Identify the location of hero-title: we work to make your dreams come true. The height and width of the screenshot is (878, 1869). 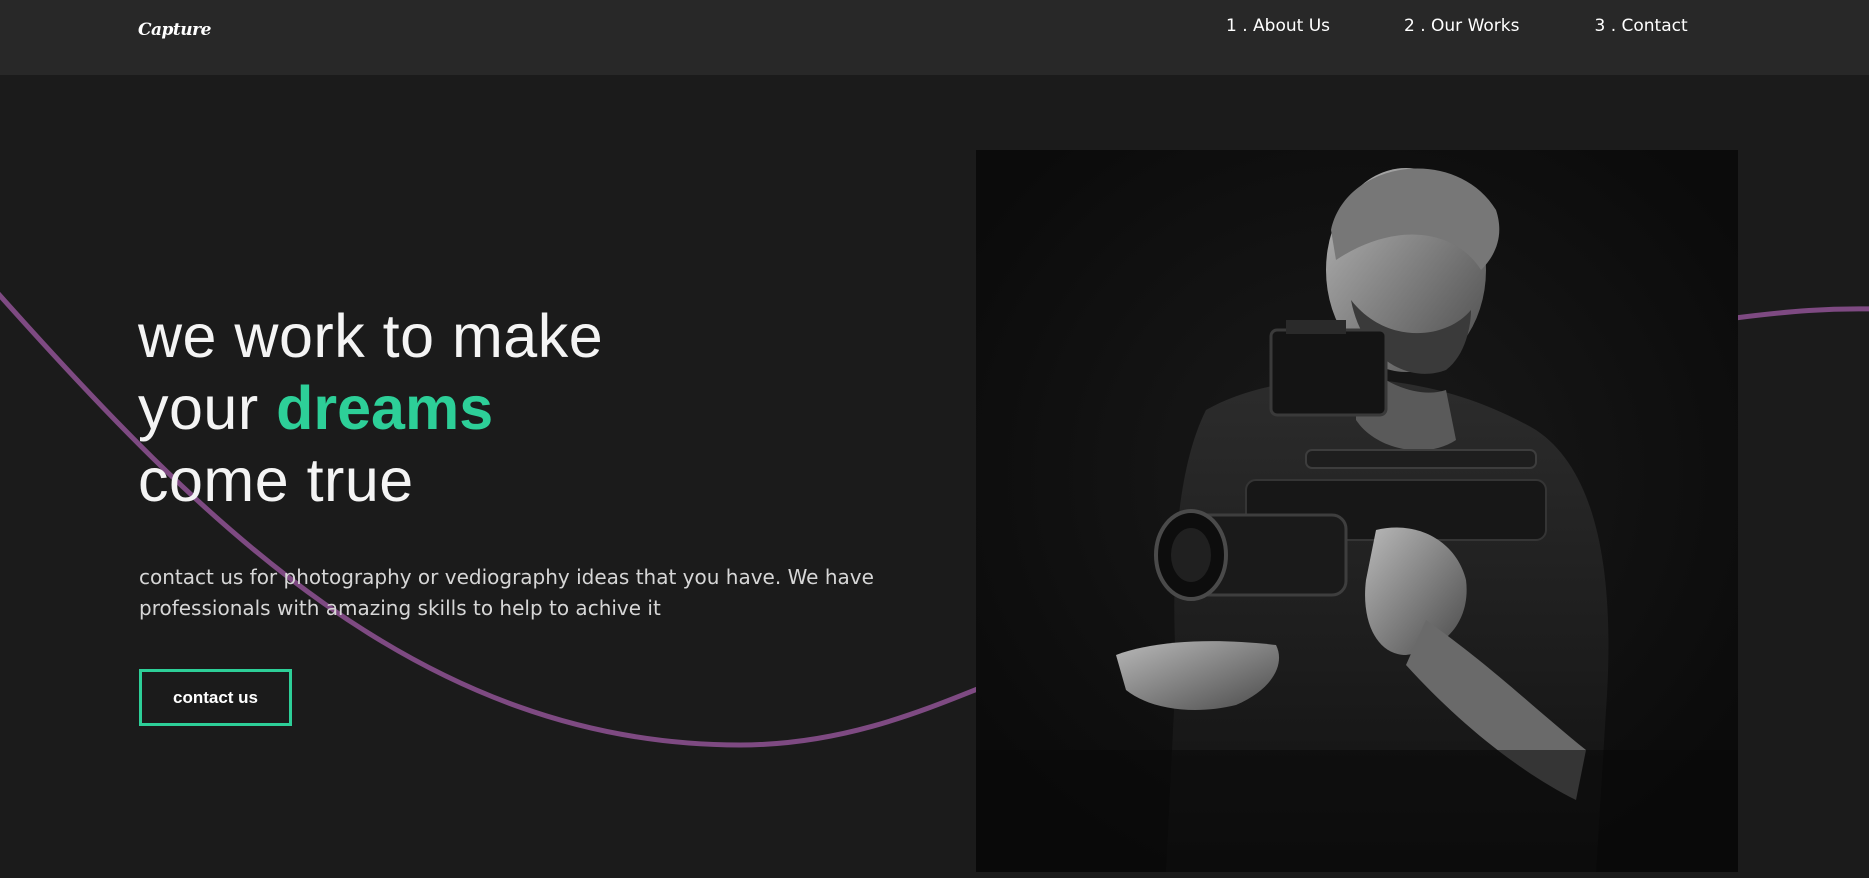
(370, 408).